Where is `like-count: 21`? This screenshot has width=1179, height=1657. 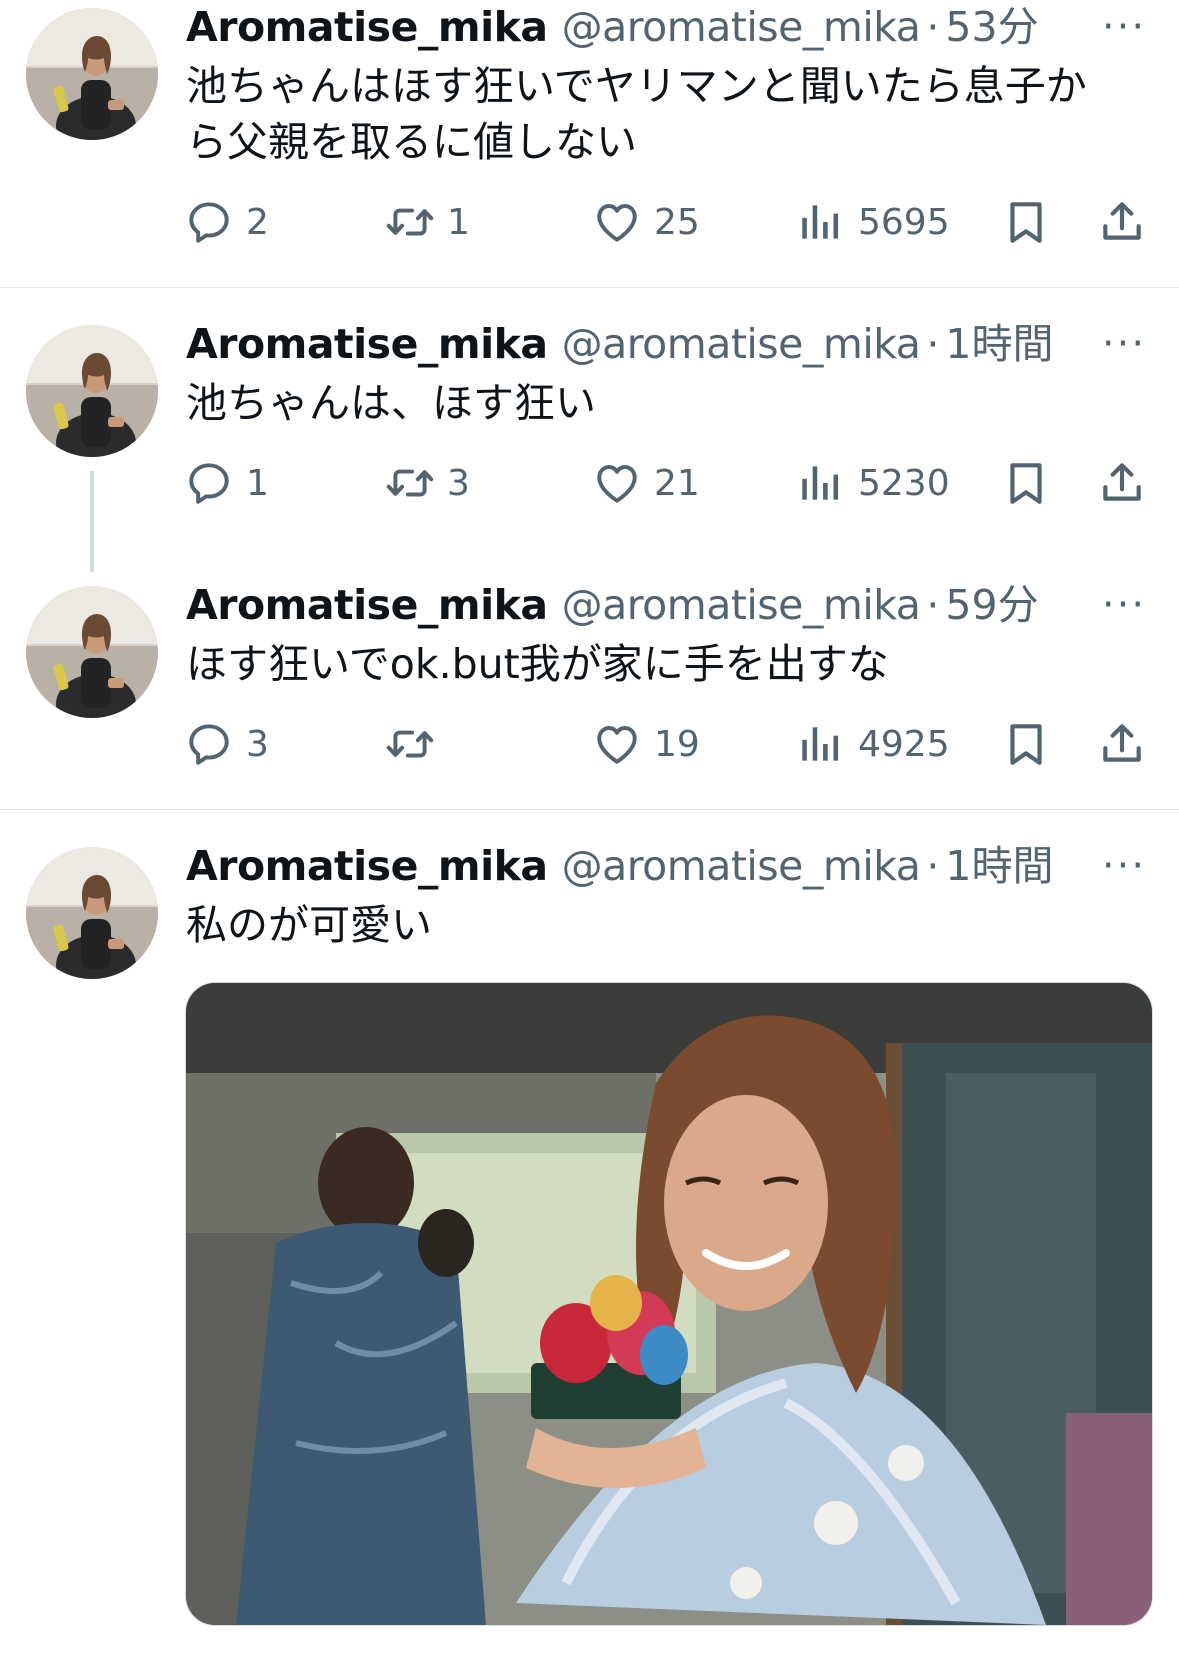
like-count: 21 is located at coordinates (677, 483).